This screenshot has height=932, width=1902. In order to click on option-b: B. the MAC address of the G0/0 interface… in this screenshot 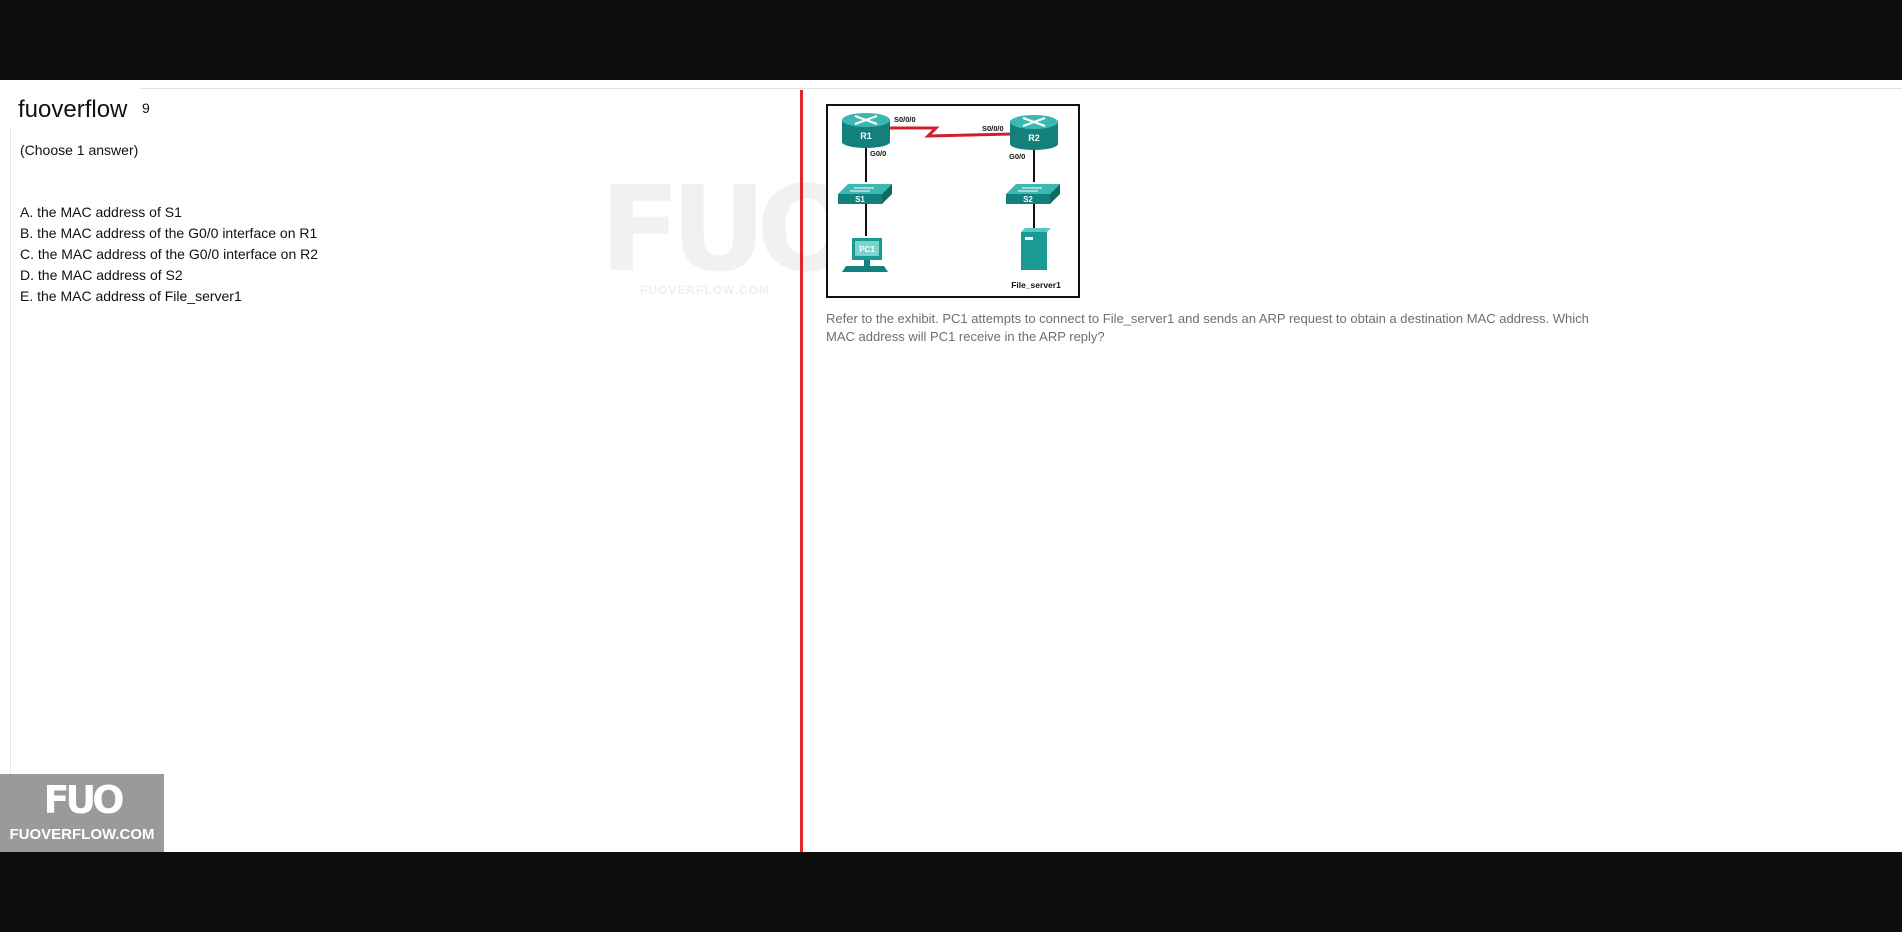, I will do `click(169, 233)`.